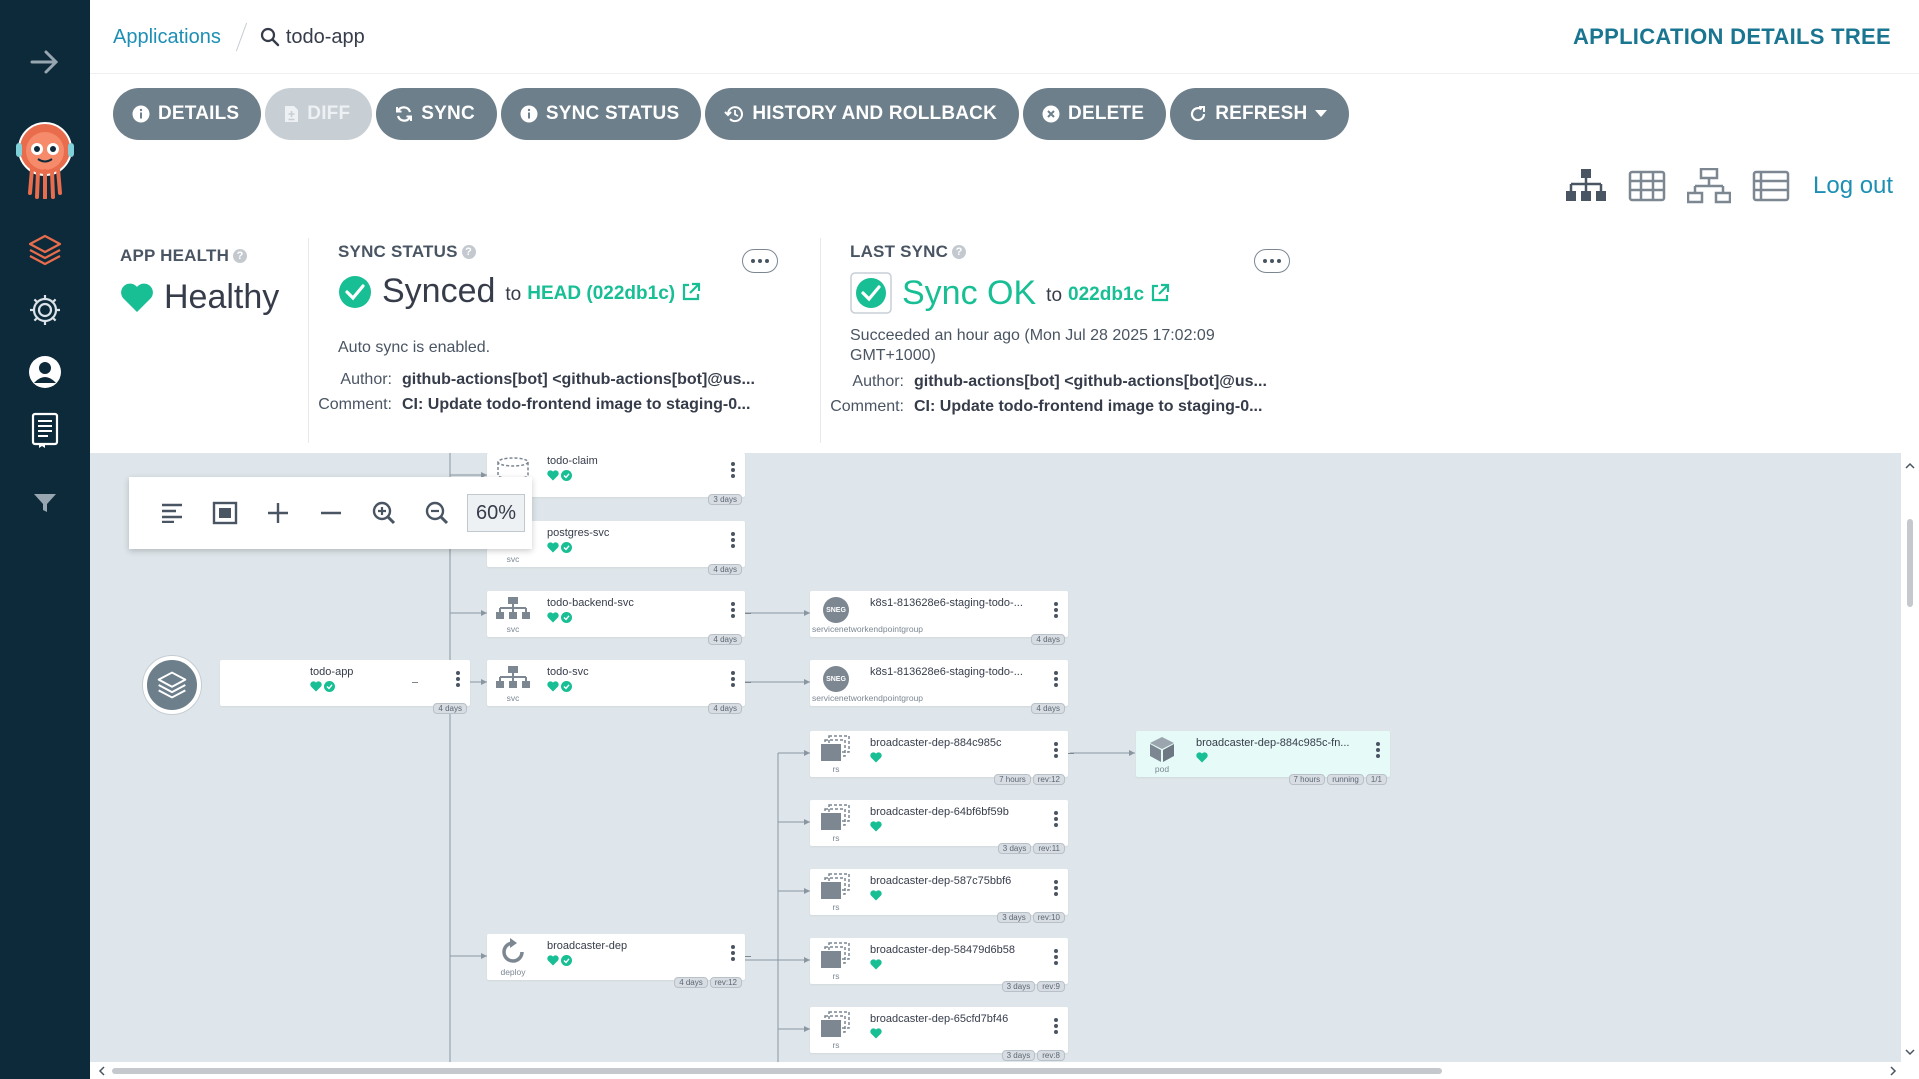 Image resolution: width=1919 pixels, height=1079 pixels. I want to click on pods-grid-view-icon, so click(1647, 186).